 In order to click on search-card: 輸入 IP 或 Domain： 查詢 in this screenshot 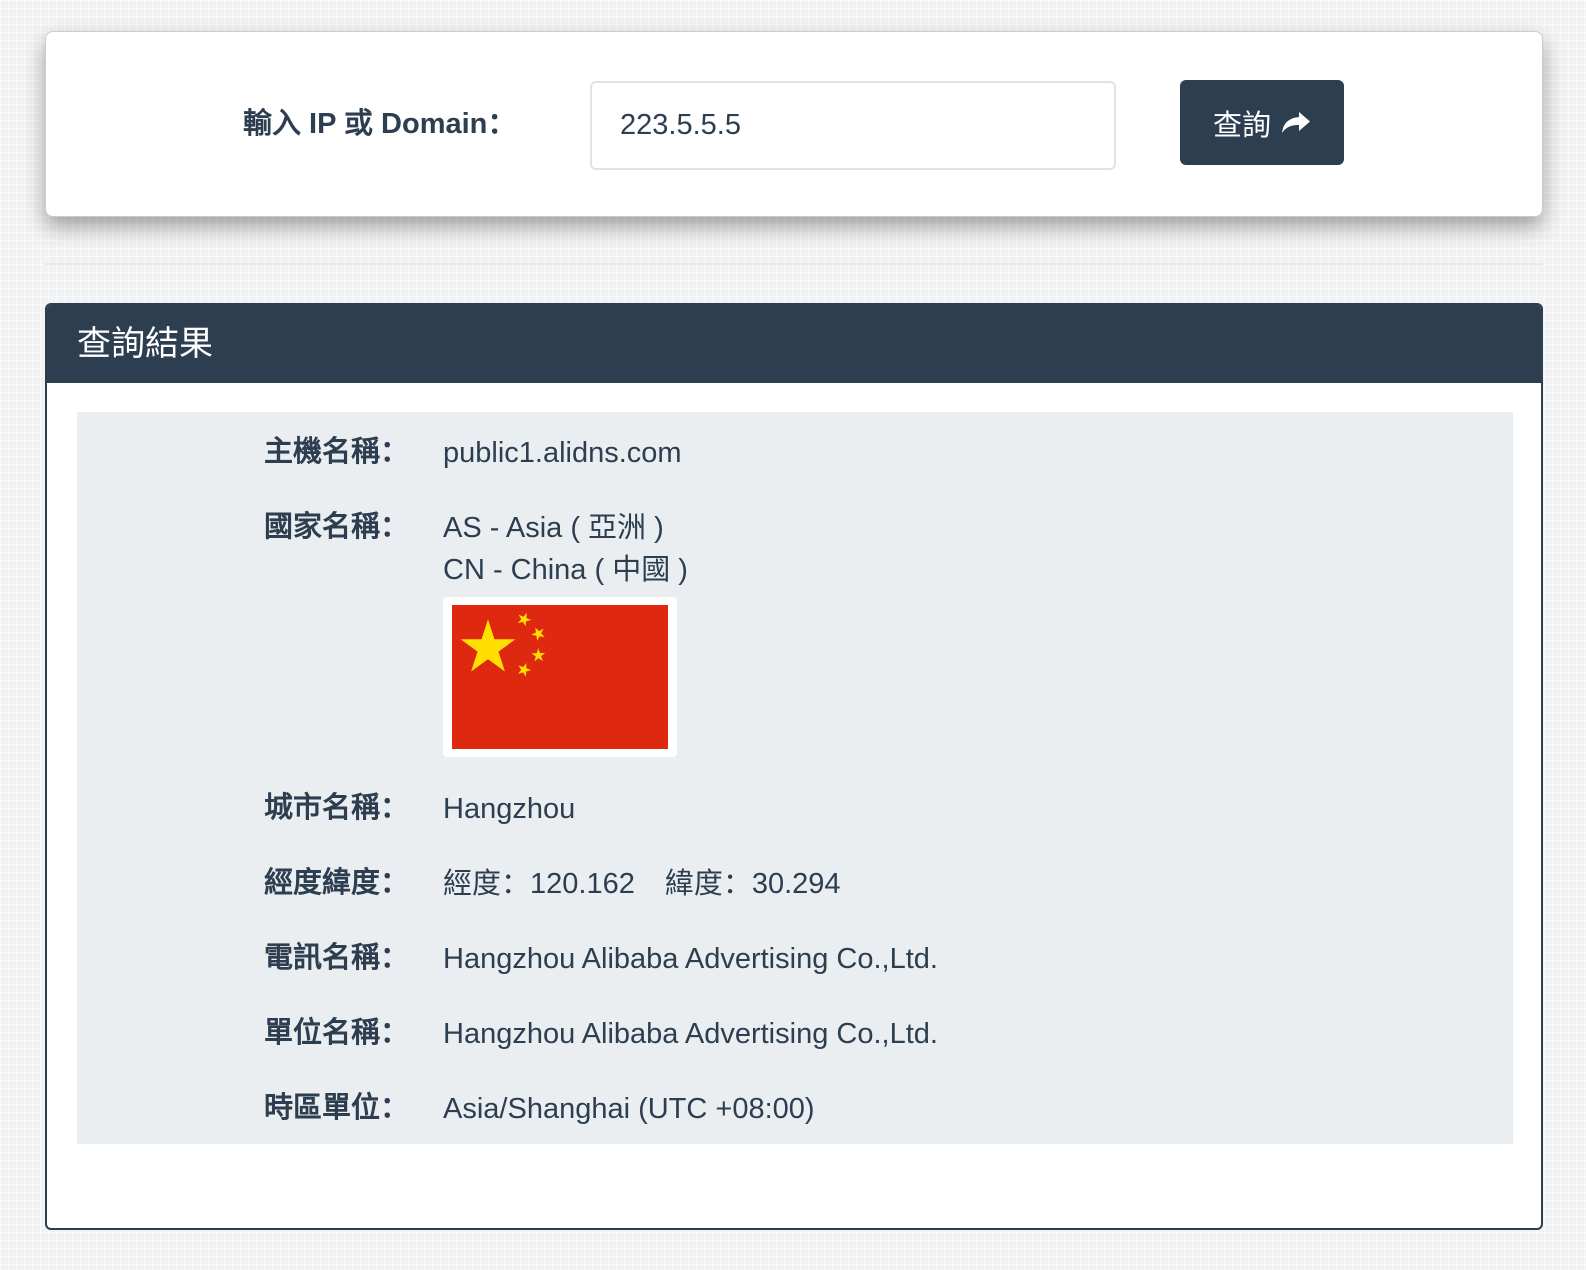, I will do `click(794, 124)`.